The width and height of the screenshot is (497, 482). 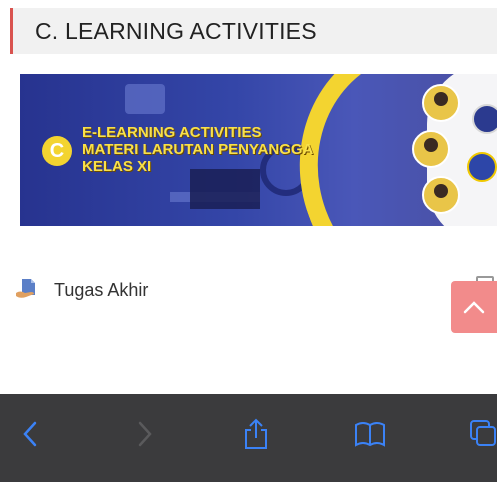 I want to click on banner-line-2: MATERI LARUTAN PENYANGGA, so click(x=198, y=149).